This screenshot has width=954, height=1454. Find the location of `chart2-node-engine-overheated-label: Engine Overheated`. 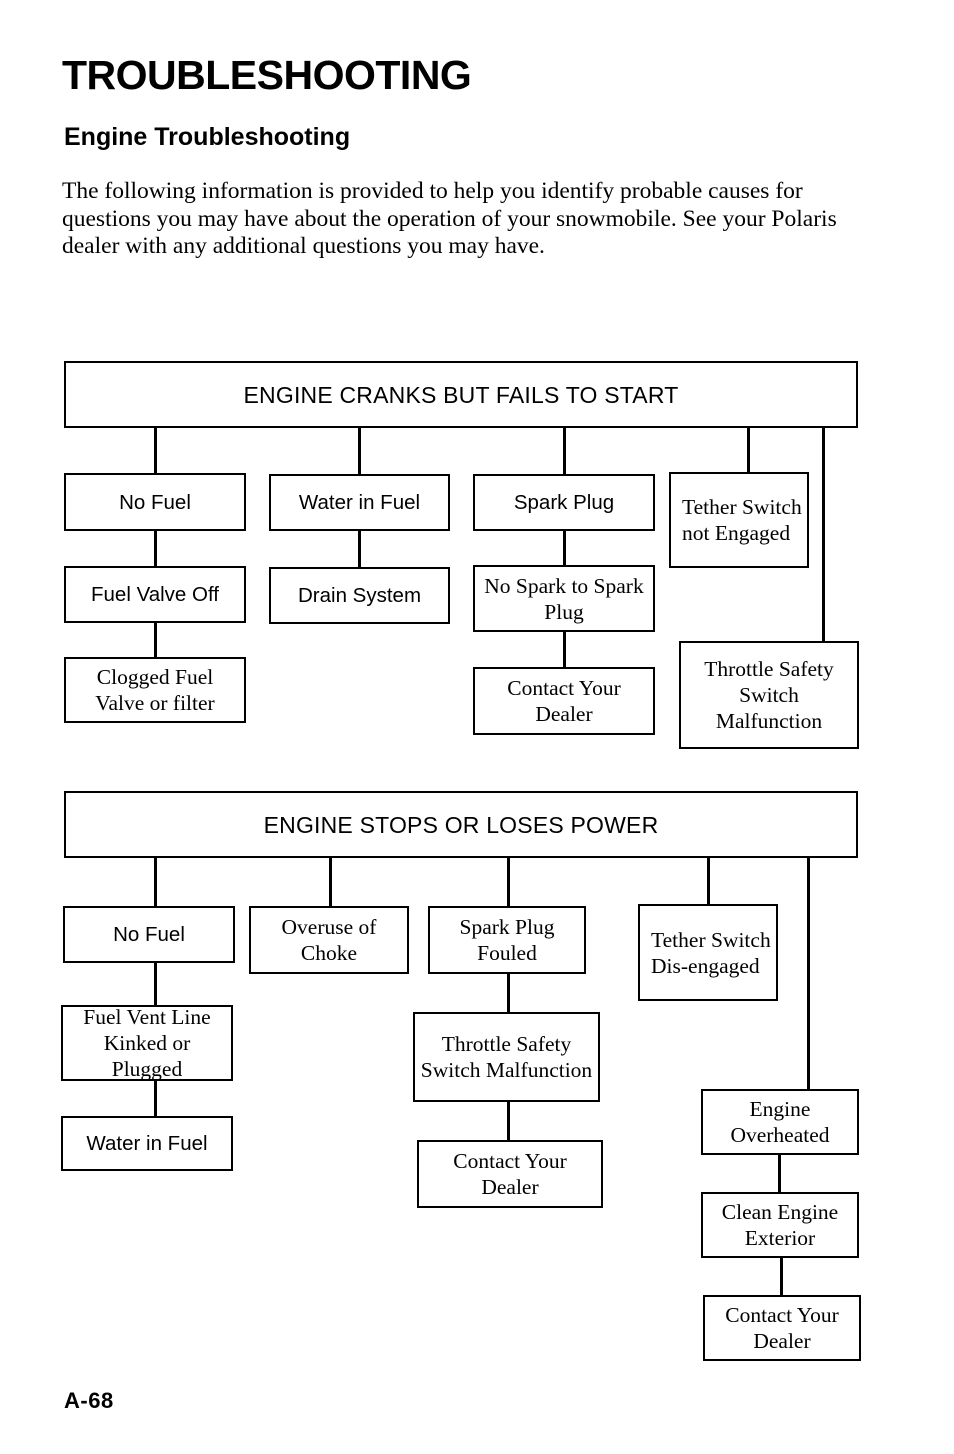

chart2-node-engine-overheated-label: Engine Overheated is located at coordinates (780, 1122).